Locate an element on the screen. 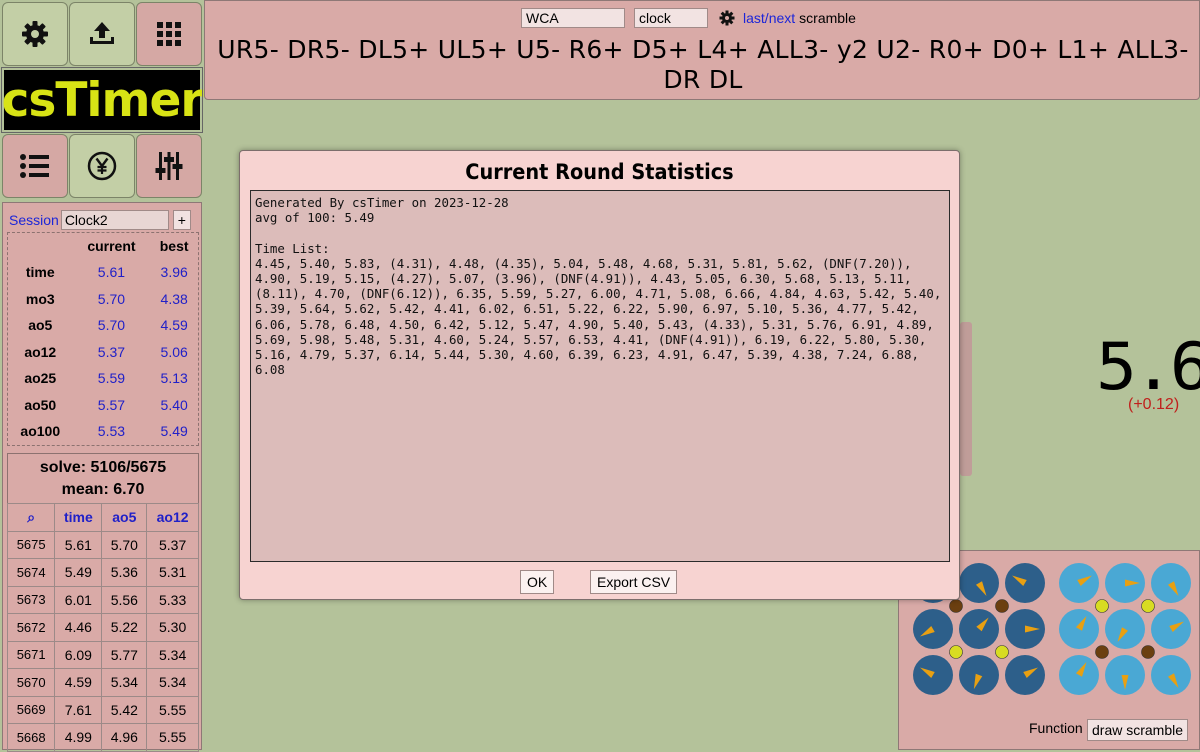 The height and width of the screenshot is (752, 1200). stat-label: ao25 is located at coordinates (40, 378).